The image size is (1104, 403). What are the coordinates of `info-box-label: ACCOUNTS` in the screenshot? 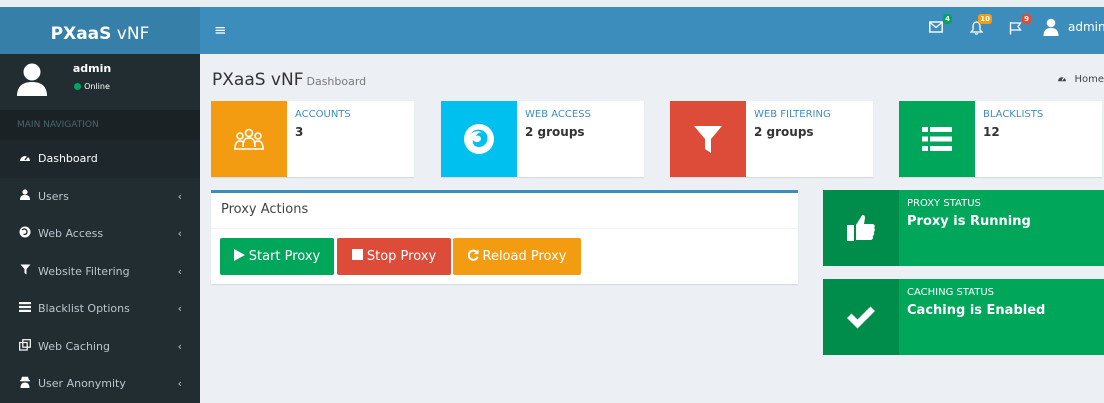 It's located at (323, 114).